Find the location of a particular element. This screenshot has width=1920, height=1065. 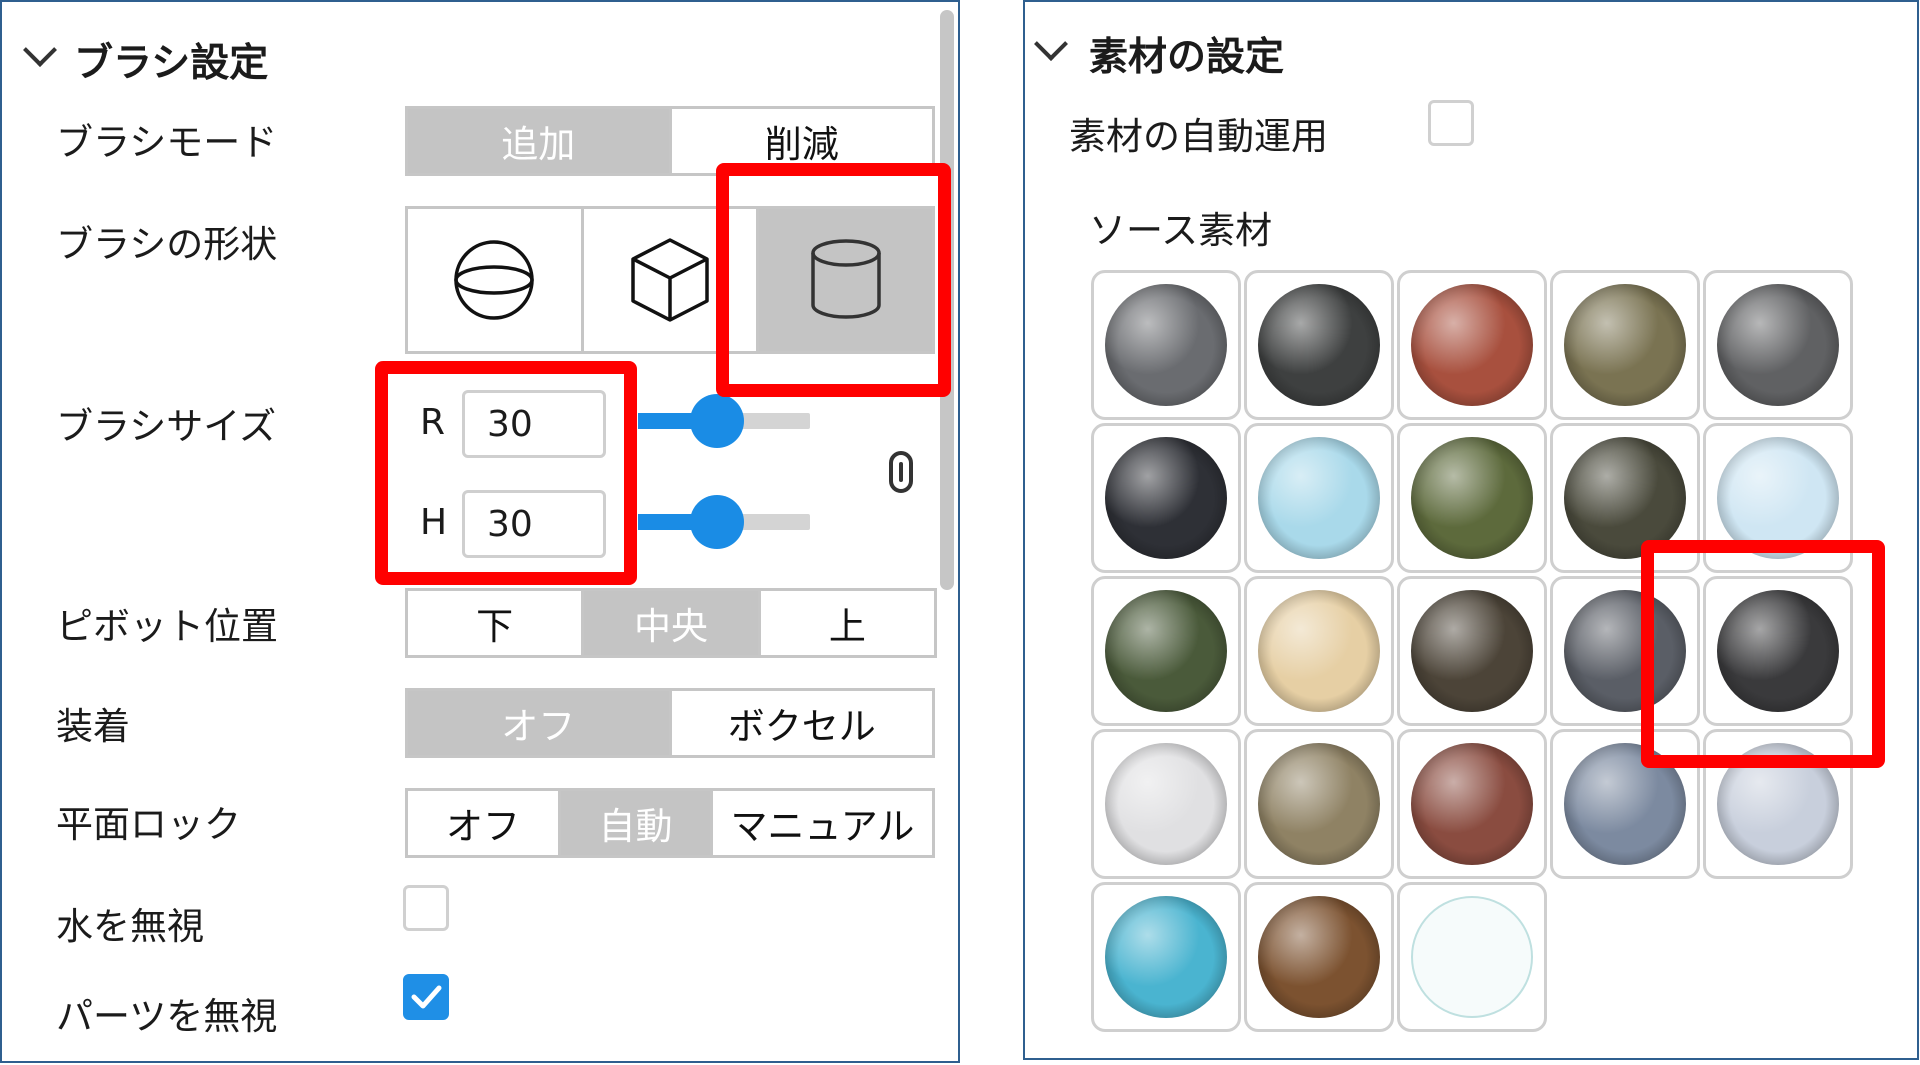

brush-mode-add: 追加 is located at coordinates (538, 141).